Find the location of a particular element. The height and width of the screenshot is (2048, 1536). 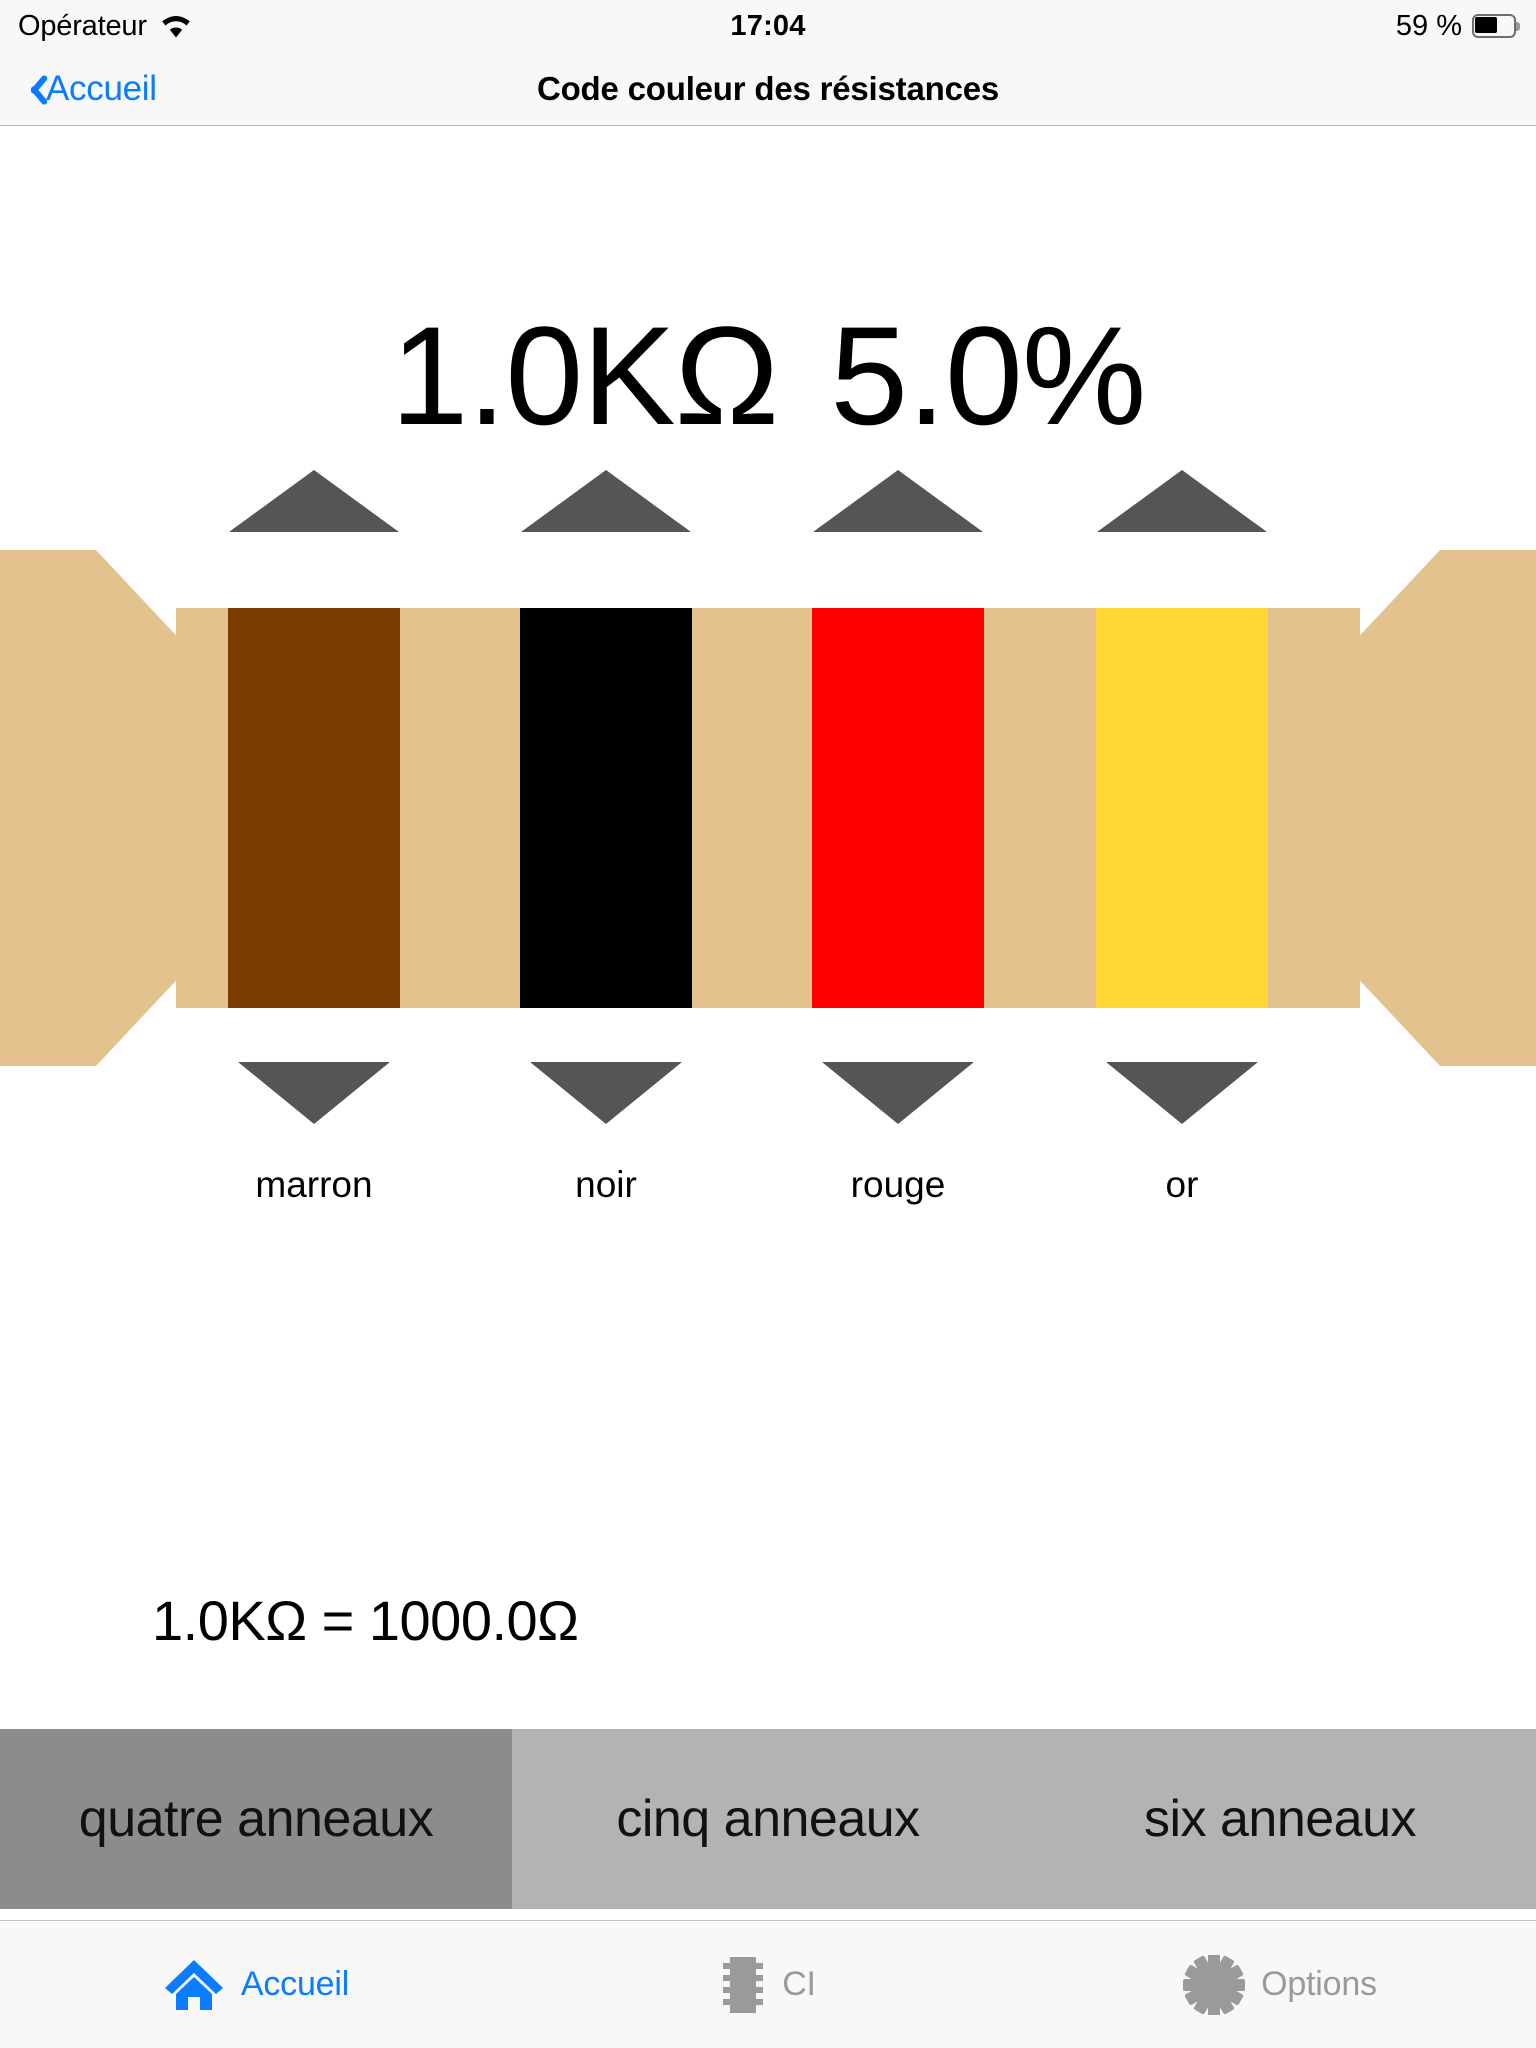

tab-options-label: Options is located at coordinates (1319, 1984).